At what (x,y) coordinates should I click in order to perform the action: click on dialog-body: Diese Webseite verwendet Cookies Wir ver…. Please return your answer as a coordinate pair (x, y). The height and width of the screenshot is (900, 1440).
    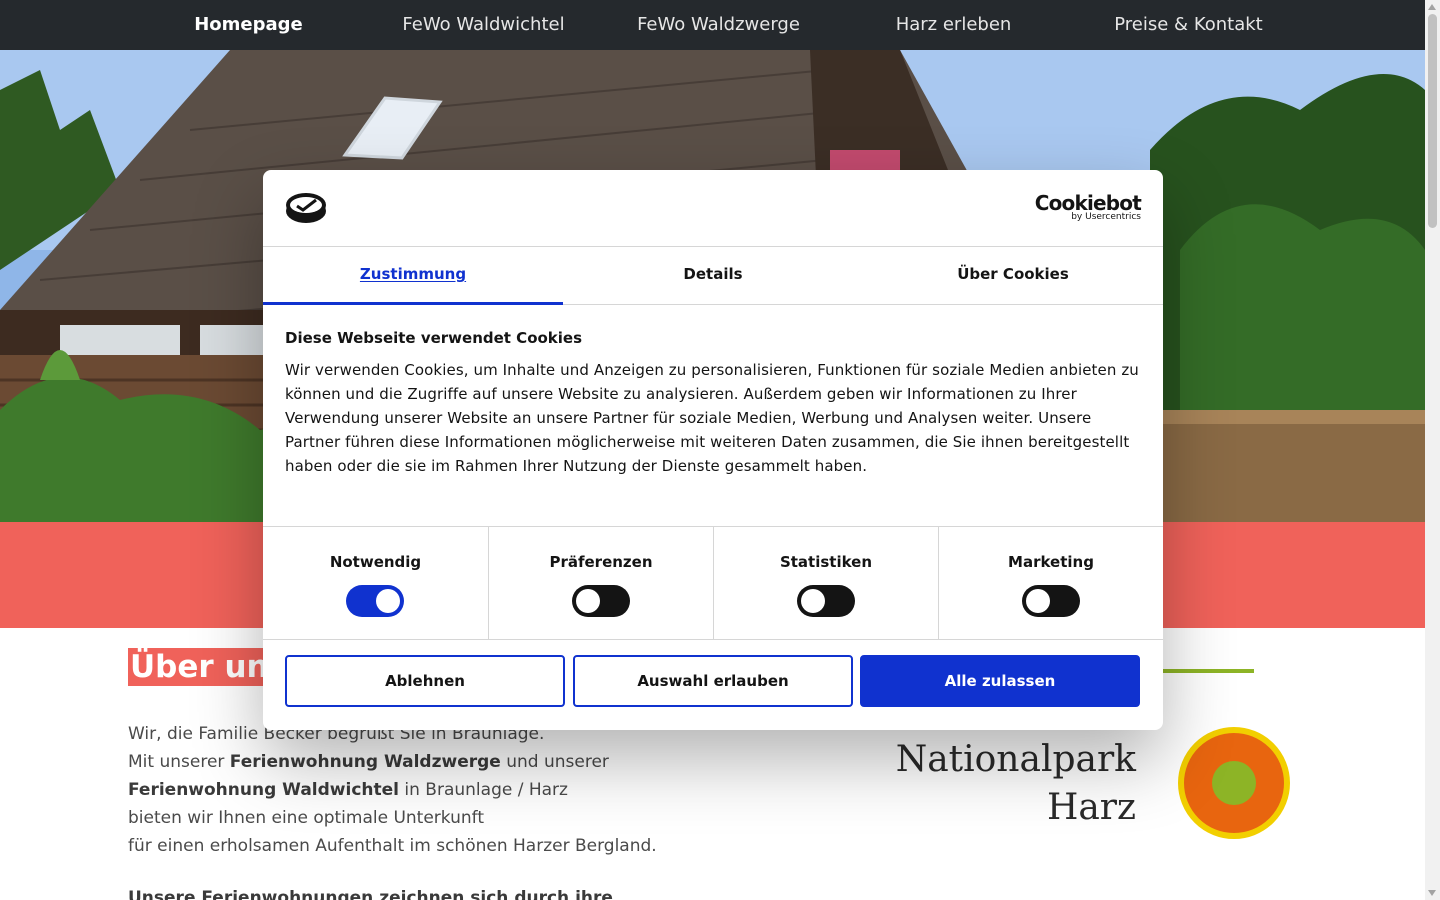
    Looking at the image, I should click on (713, 402).